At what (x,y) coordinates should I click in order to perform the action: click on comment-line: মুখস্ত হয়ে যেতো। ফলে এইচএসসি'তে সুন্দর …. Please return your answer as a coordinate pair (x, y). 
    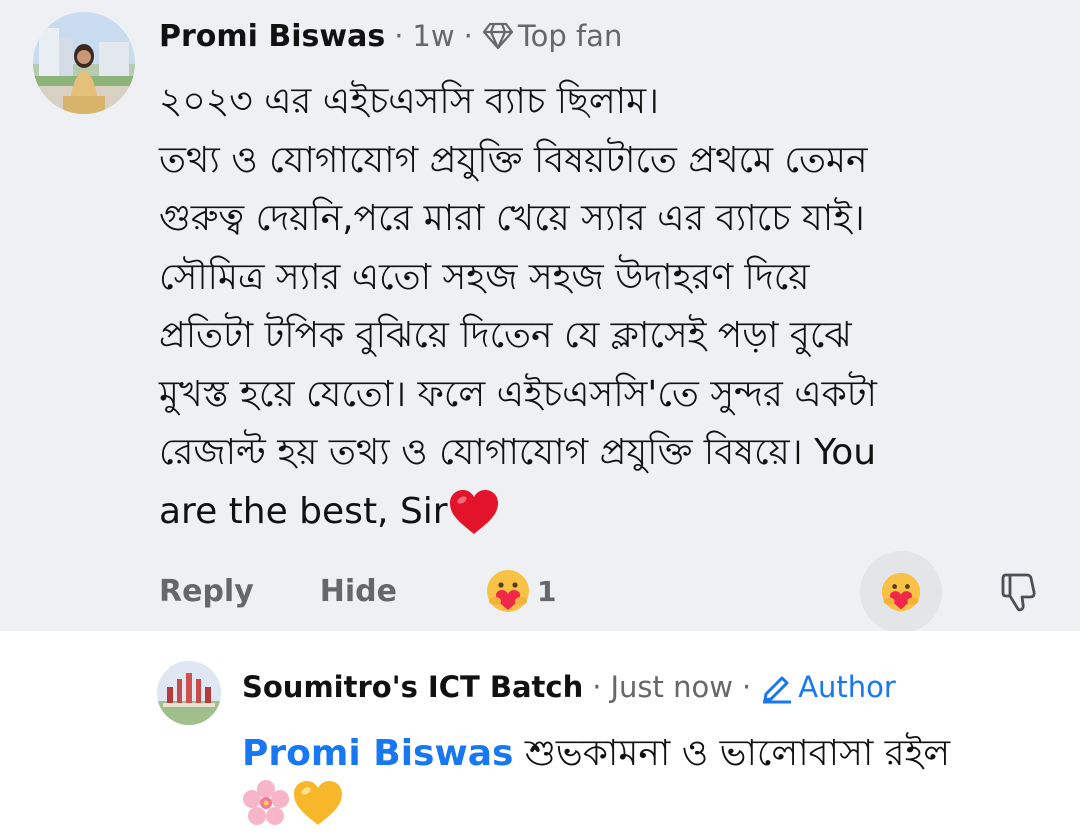
    Looking at the image, I should click on (518, 394).